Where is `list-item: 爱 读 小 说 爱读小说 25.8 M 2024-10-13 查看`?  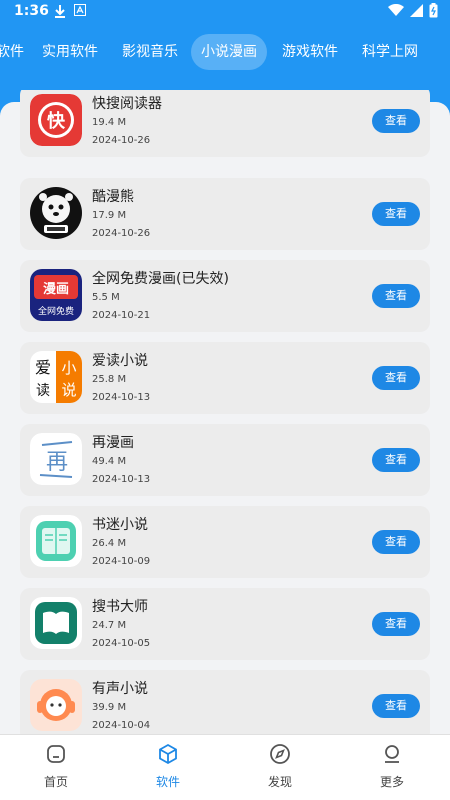
list-item: 爱 读 小 说 爱读小说 25.8 M 2024-10-13 查看 is located at coordinates (225, 378).